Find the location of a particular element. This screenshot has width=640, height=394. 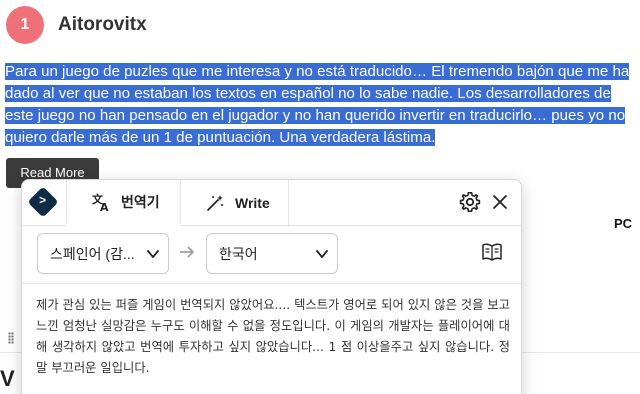

popup-header: > 文A 번역기 Write is located at coordinates (271, 203).